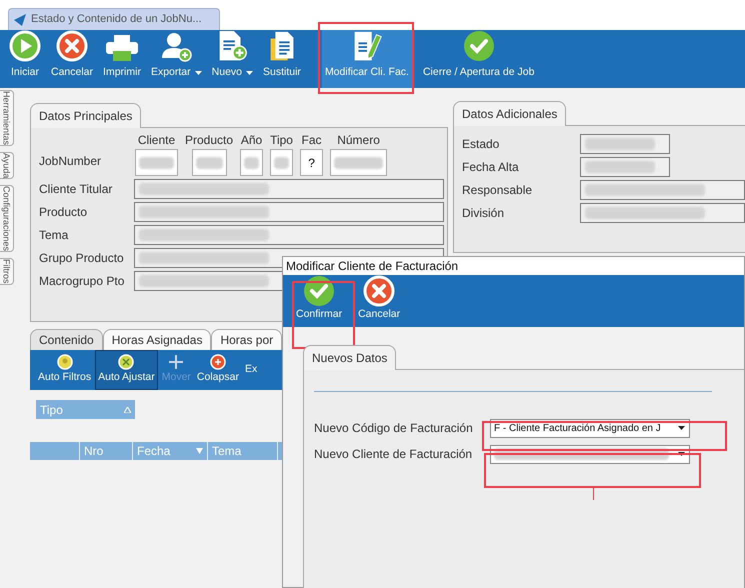 The height and width of the screenshot is (588, 745). Describe the element at coordinates (372, 266) in the screenshot. I see `dialog-title: Modificar Cliente de Facturación` at that location.